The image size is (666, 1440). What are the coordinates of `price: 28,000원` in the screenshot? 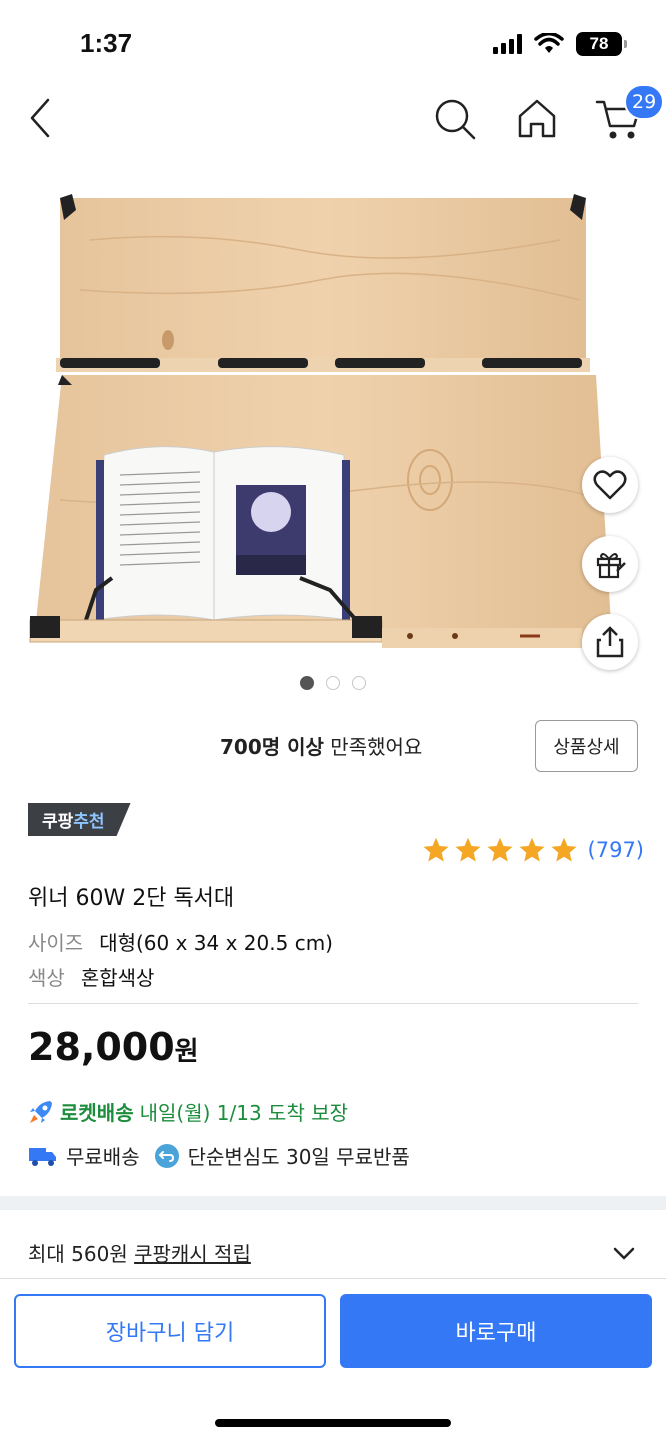 It's located at (113, 1047).